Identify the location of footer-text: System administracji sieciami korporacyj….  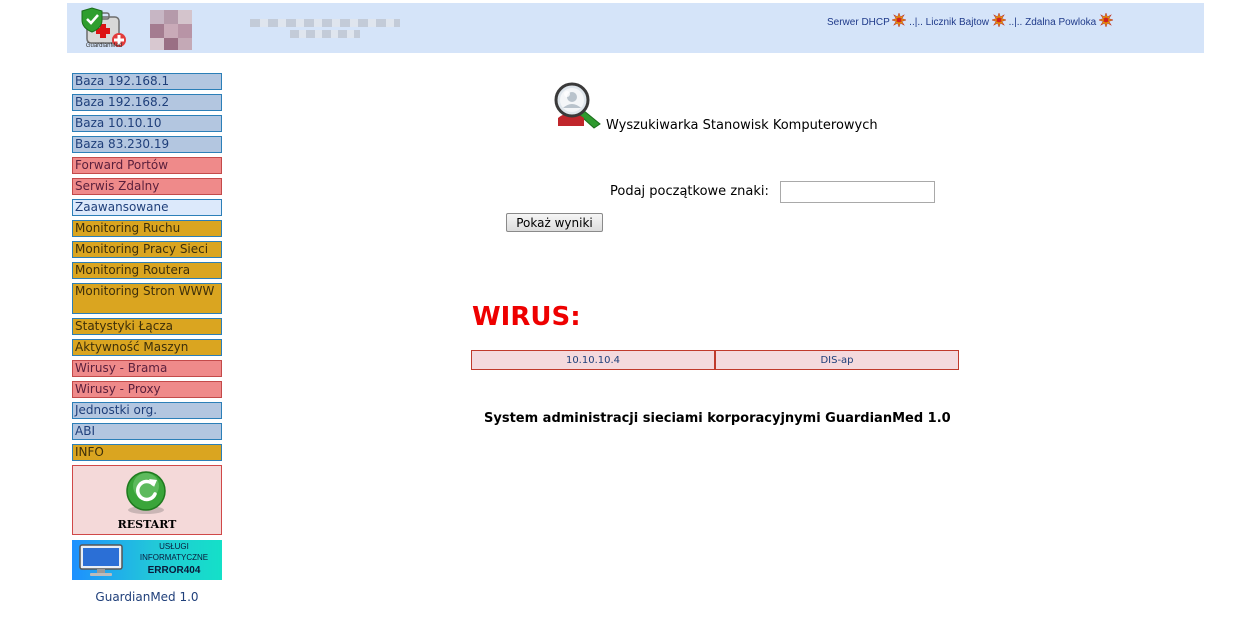
(717, 418).